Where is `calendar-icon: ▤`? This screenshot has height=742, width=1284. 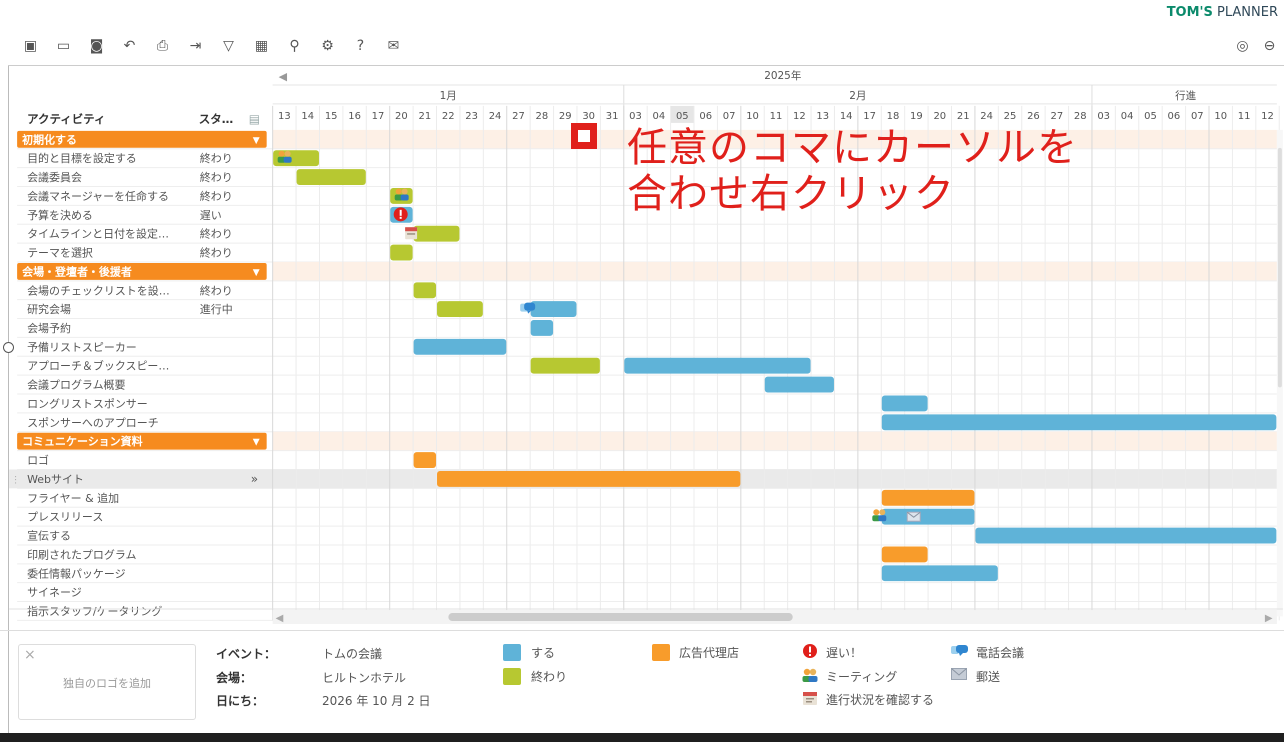 calendar-icon: ▤ is located at coordinates (254, 119).